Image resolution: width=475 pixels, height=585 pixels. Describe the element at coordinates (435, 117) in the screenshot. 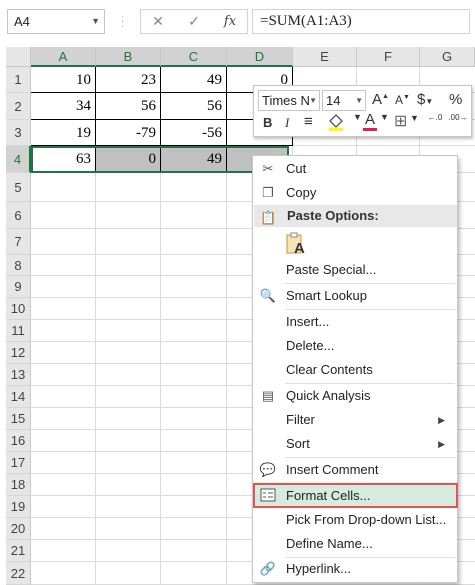

I see `increase-decimal-icon: ←.0` at that location.